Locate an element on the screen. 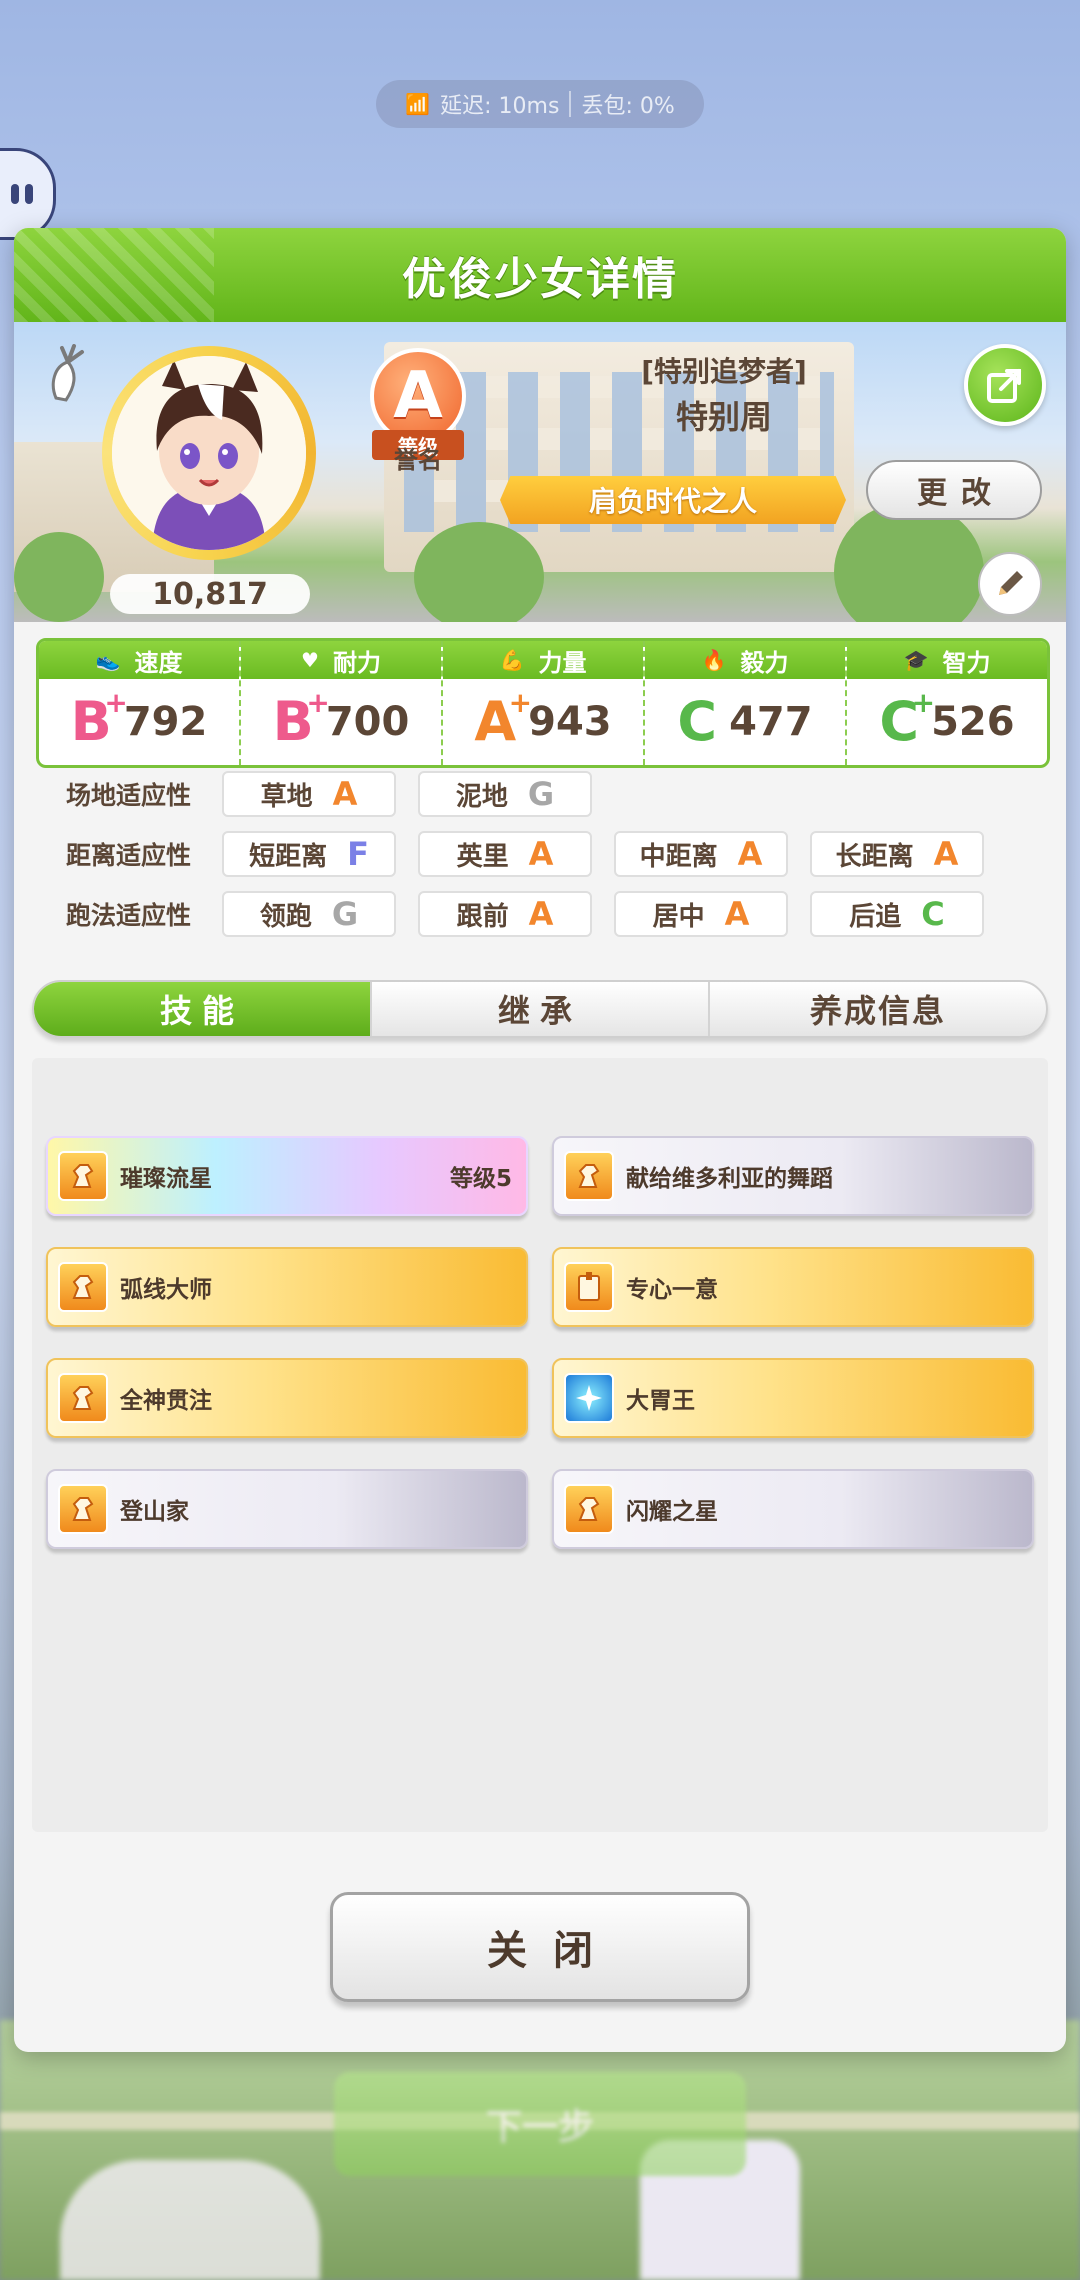 The width and height of the screenshot is (1080, 2280). stat-label: 速度 is located at coordinates (158, 662).